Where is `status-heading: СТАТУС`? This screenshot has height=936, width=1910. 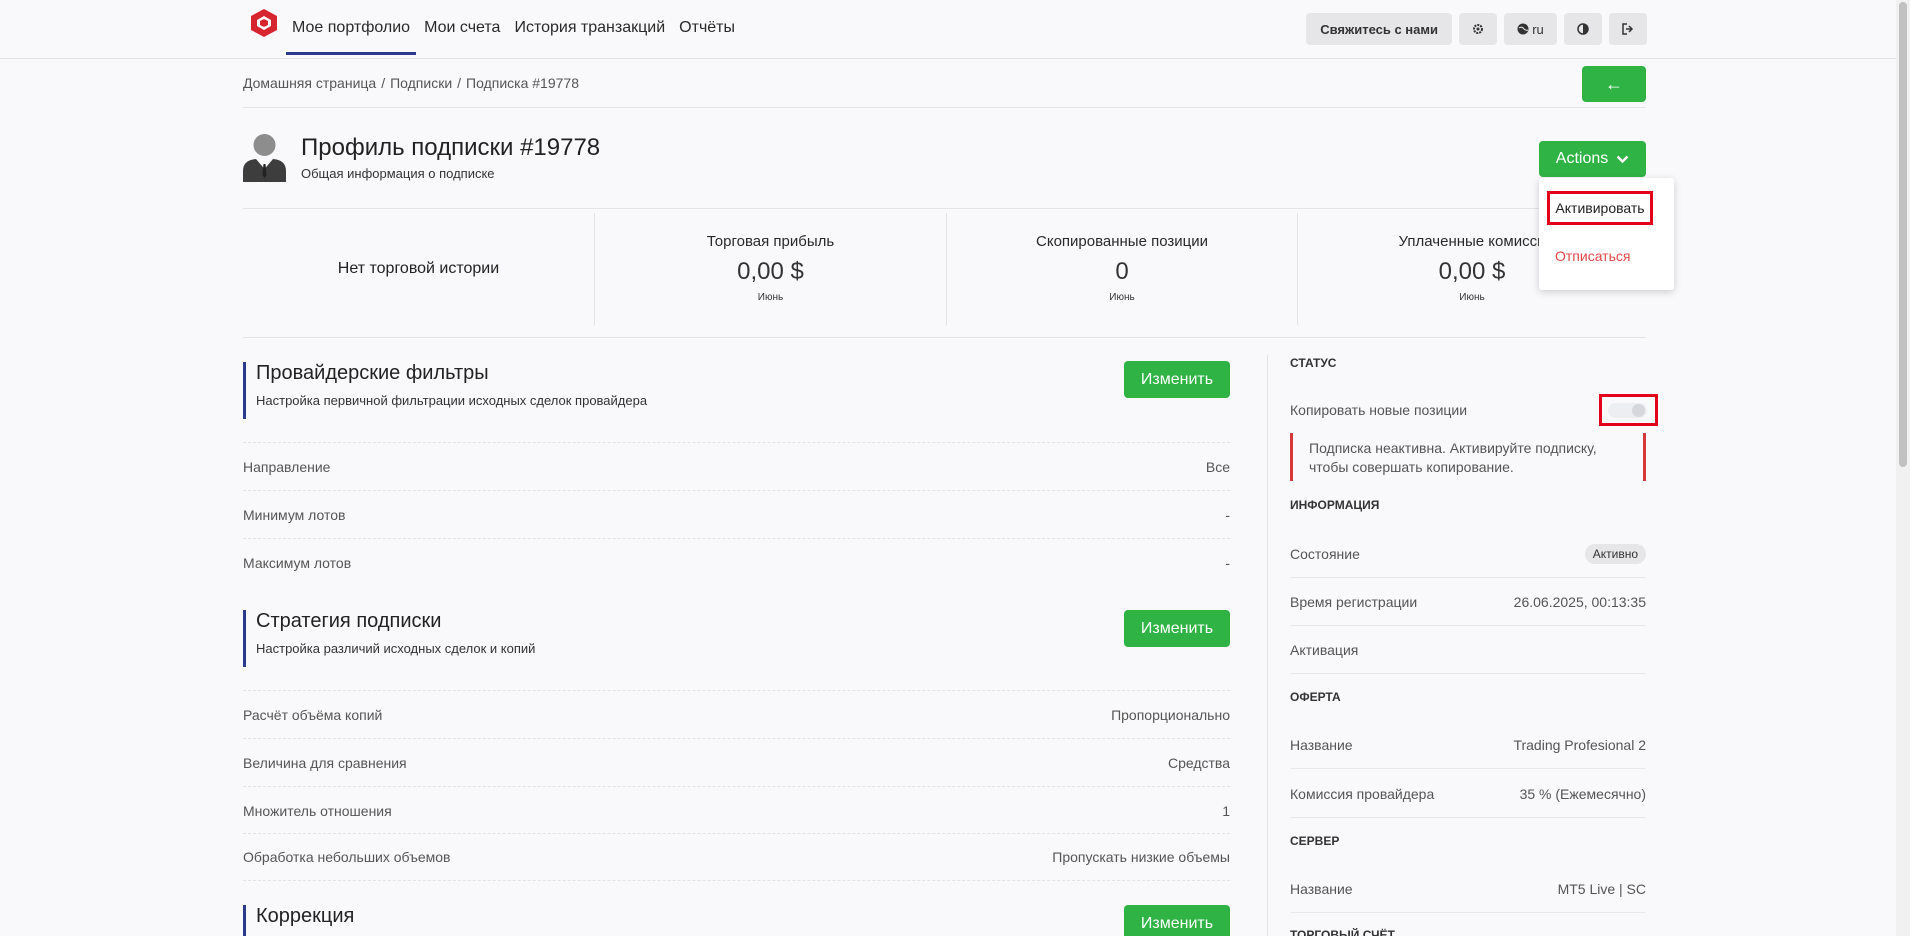
status-heading: СТАТУС is located at coordinates (1313, 363).